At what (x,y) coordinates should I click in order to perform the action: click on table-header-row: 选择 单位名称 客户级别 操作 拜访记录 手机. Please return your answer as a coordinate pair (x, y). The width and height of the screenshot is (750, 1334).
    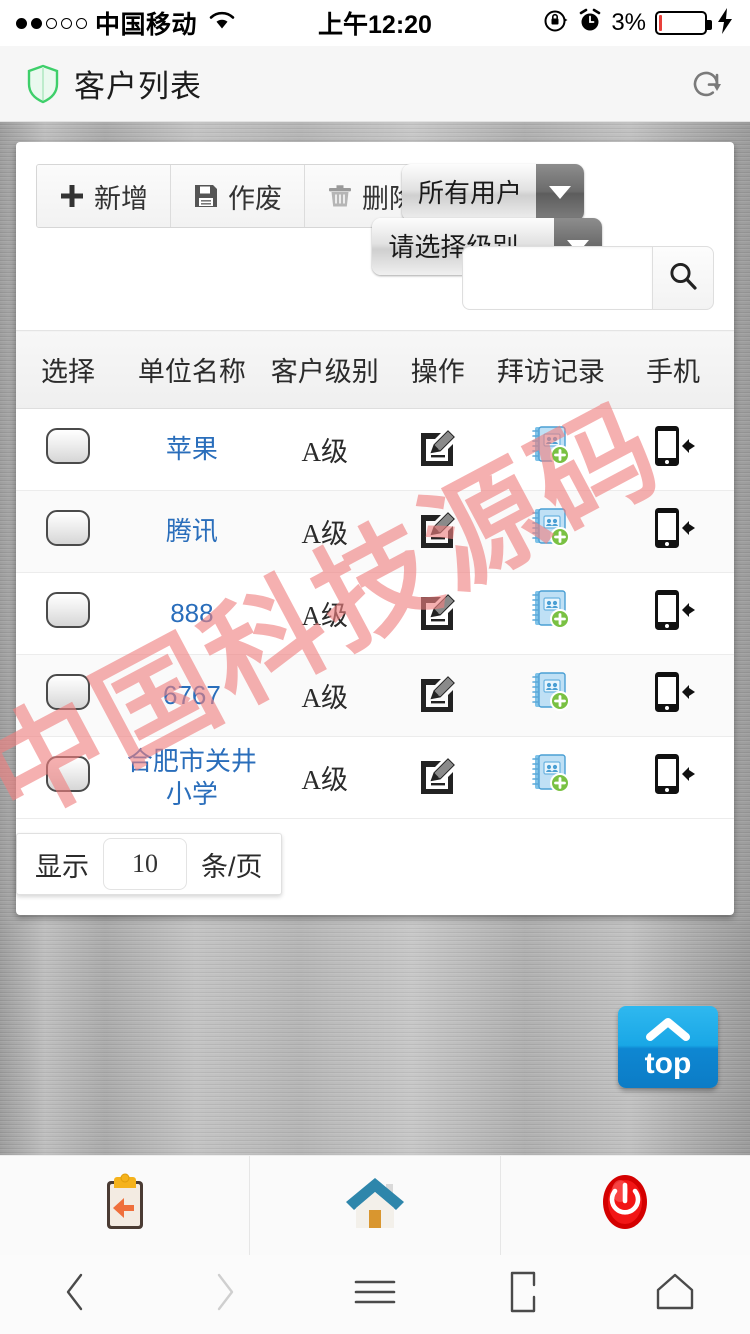
    Looking at the image, I should click on (375, 369).